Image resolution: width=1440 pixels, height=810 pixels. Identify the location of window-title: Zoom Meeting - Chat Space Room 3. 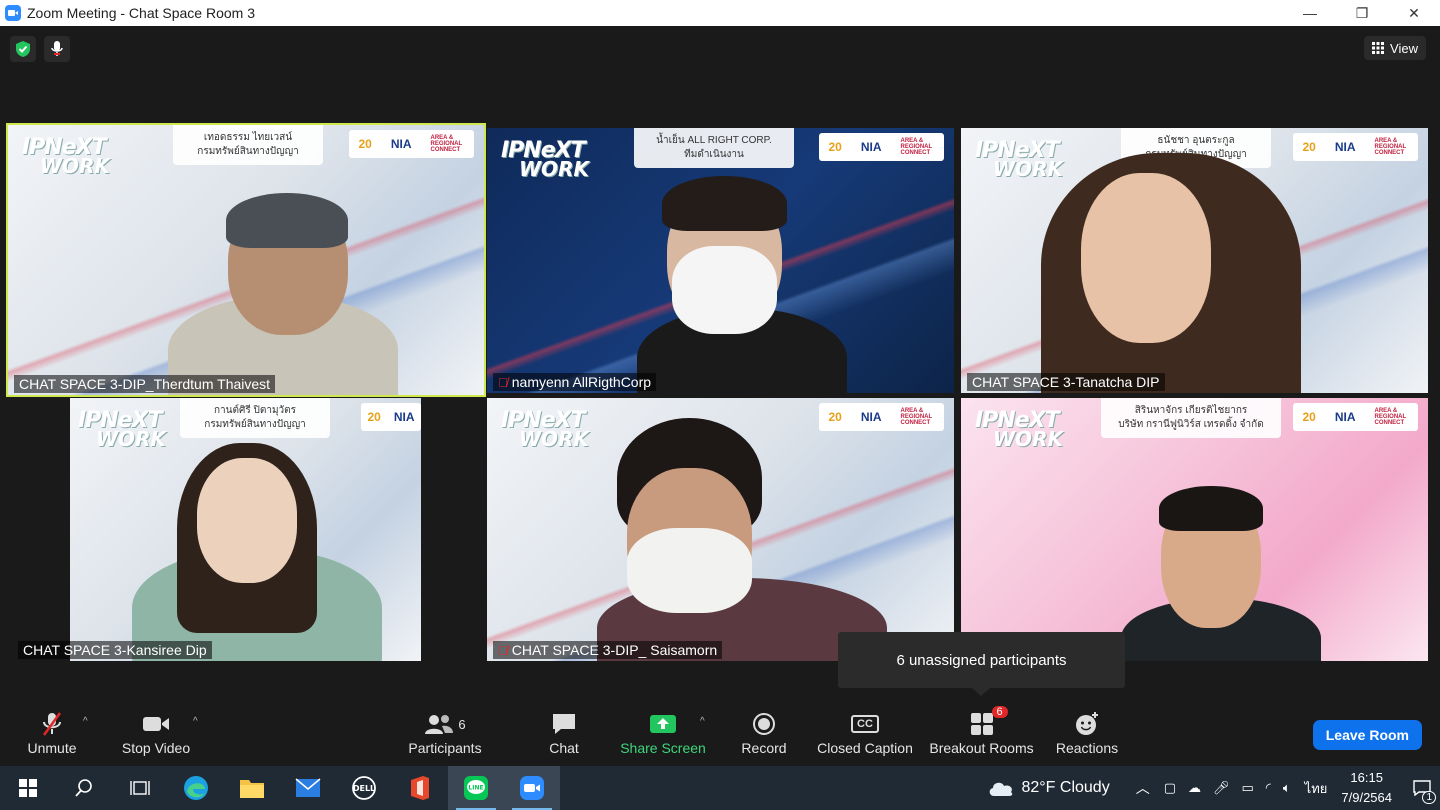
(141, 13).